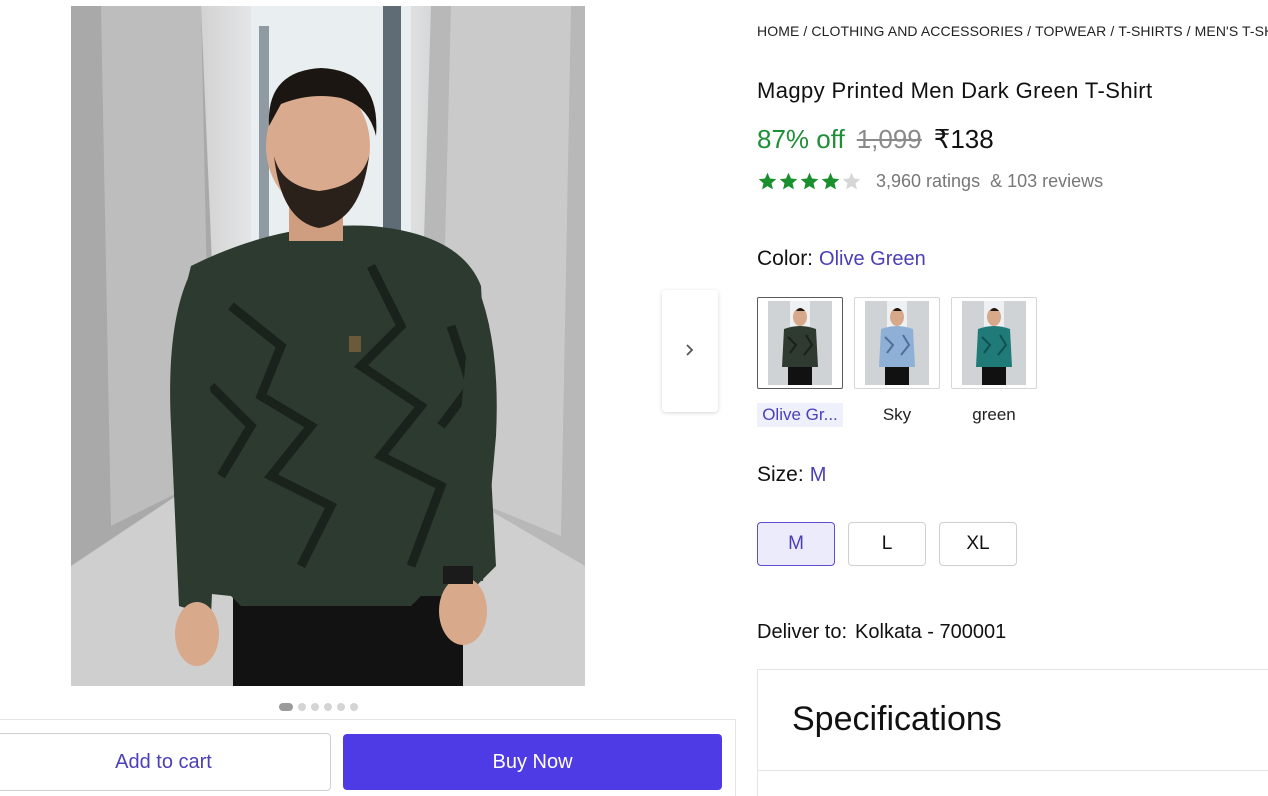 The image size is (1268, 796). Describe the element at coordinates (851, 181) in the screenshot. I see `star-empty-icon` at that location.